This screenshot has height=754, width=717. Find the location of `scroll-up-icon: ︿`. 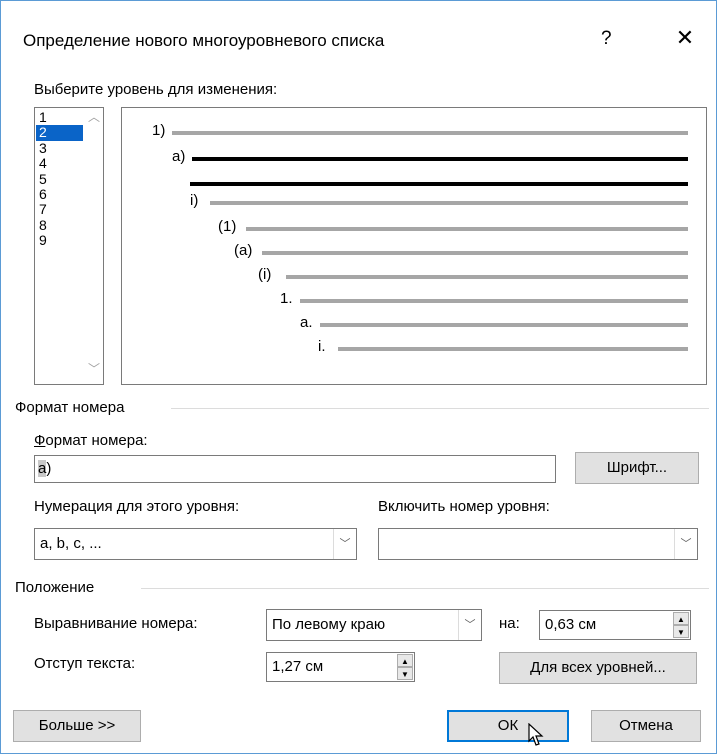

scroll-up-icon: ︿ is located at coordinates (94, 117).